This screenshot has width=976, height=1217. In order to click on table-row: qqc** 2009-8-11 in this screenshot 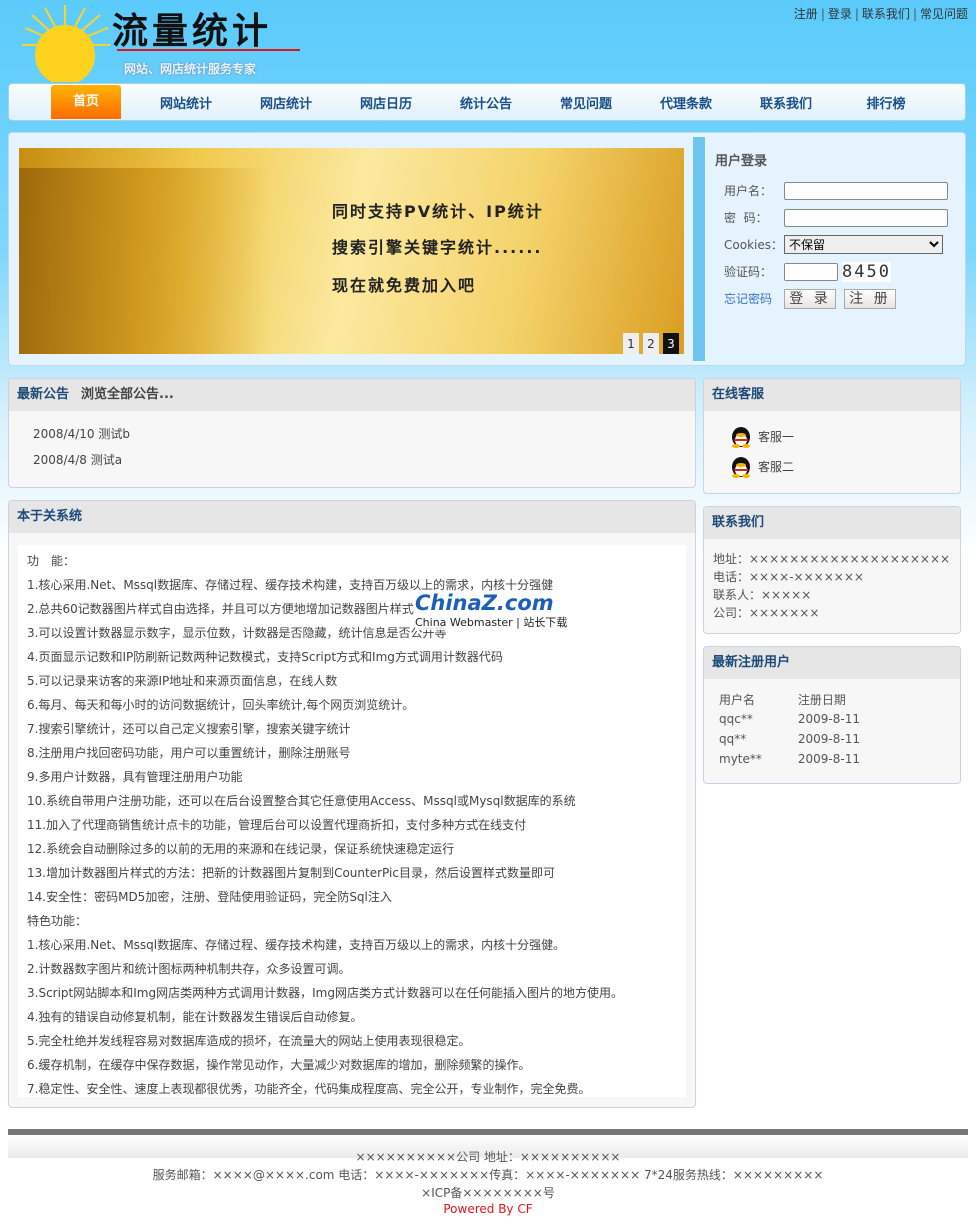, I will do `click(807, 719)`.